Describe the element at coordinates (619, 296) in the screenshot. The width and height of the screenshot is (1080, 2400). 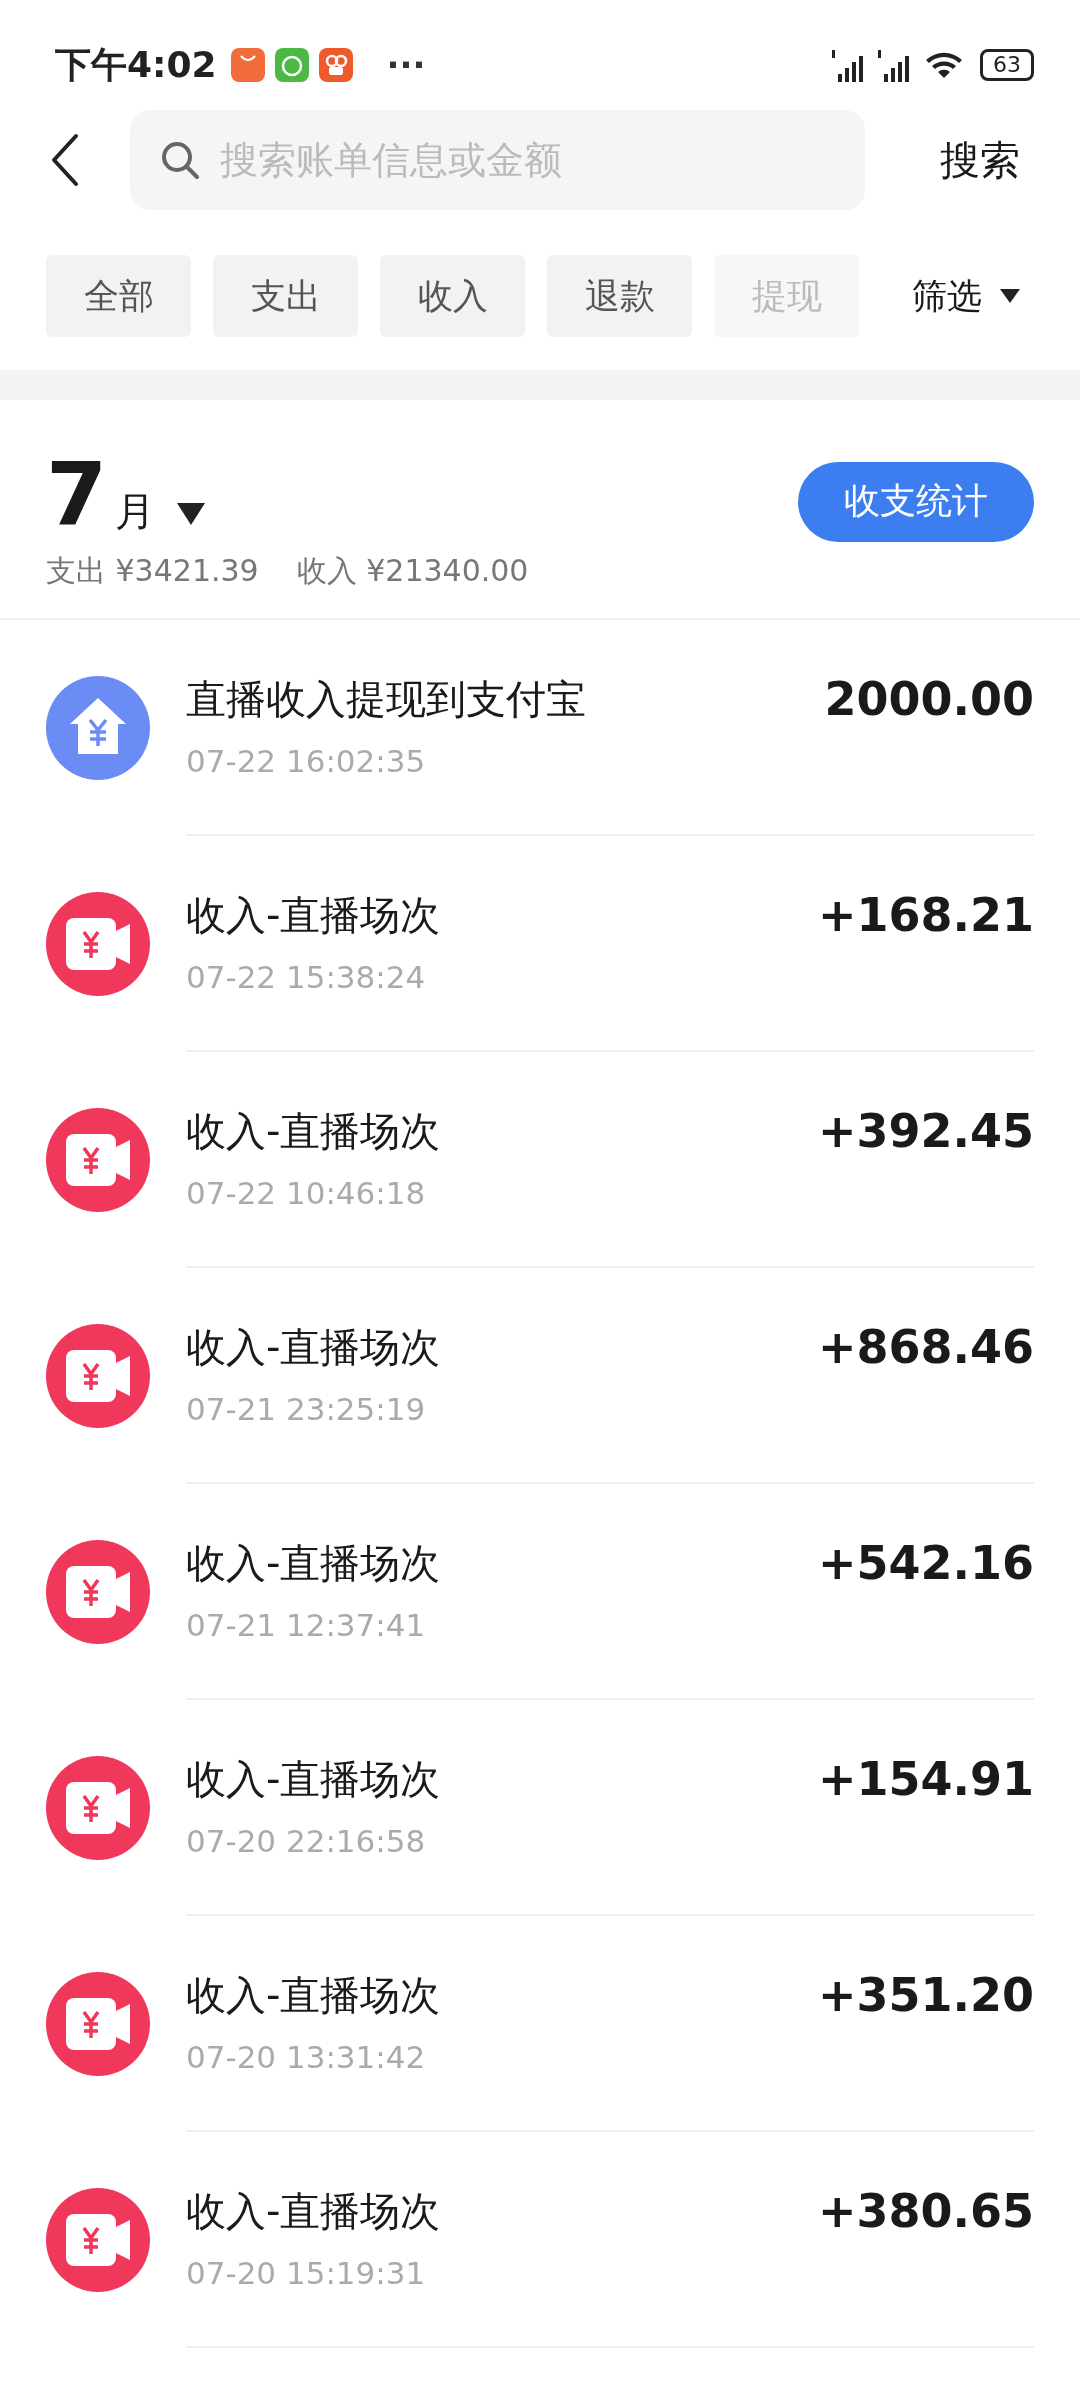
I see `filter-tab: 退款` at that location.